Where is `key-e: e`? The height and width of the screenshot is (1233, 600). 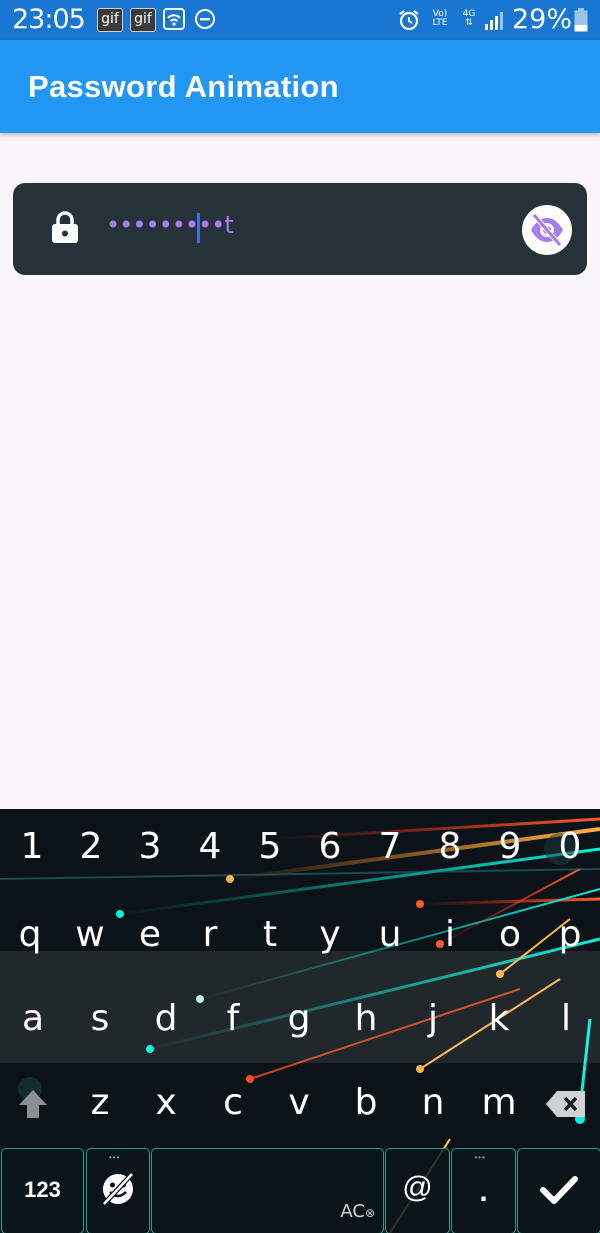
key-e: e is located at coordinates (150, 935).